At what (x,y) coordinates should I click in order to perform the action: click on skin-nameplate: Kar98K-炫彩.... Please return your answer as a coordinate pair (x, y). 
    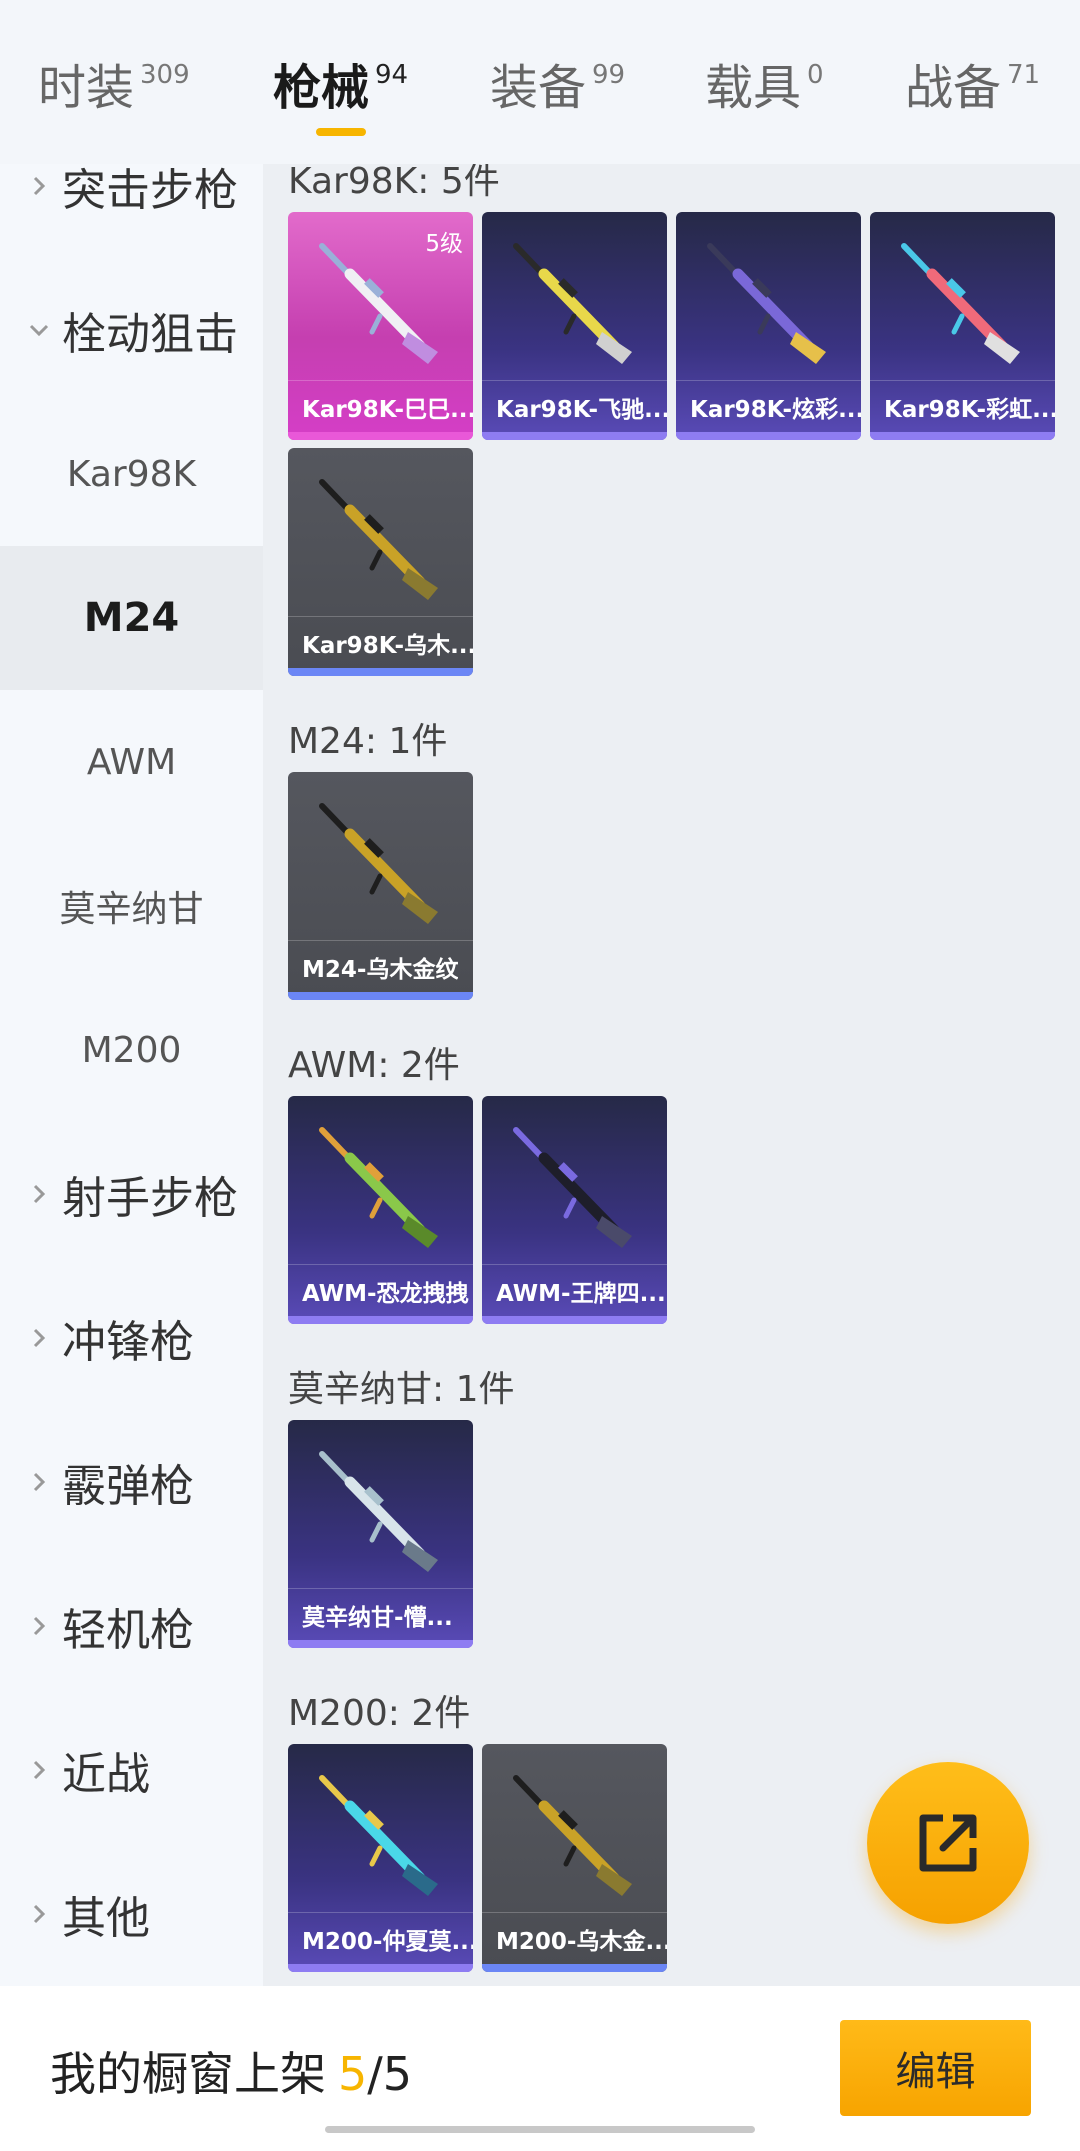
    Looking at the image, I should click on (768, 406).